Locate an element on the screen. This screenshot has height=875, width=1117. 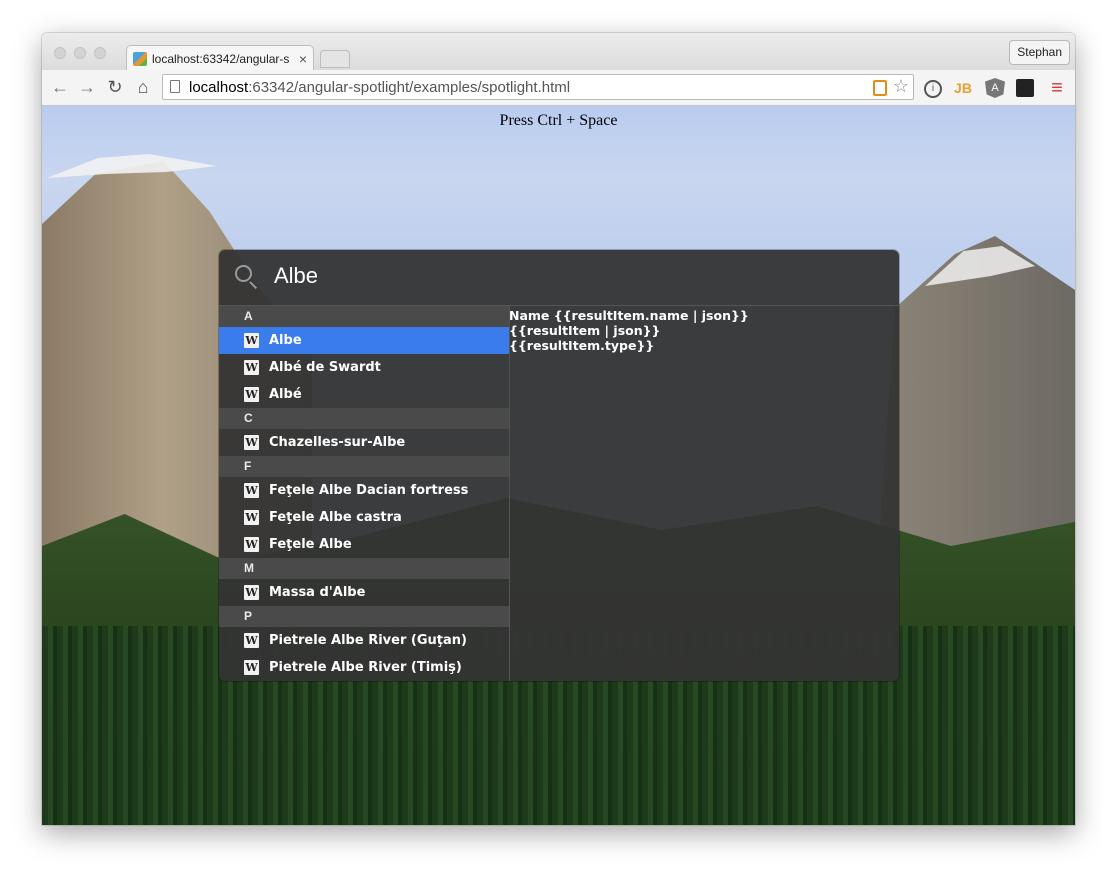
result-item-label: Massa d'Albe is located at coordinates (317, 592).